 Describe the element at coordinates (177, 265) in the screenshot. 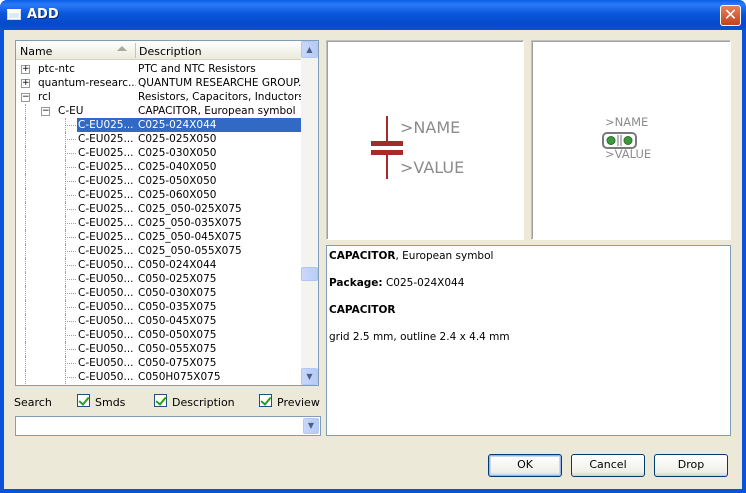

I see `tree-row-description: C050-024X044` at that location.